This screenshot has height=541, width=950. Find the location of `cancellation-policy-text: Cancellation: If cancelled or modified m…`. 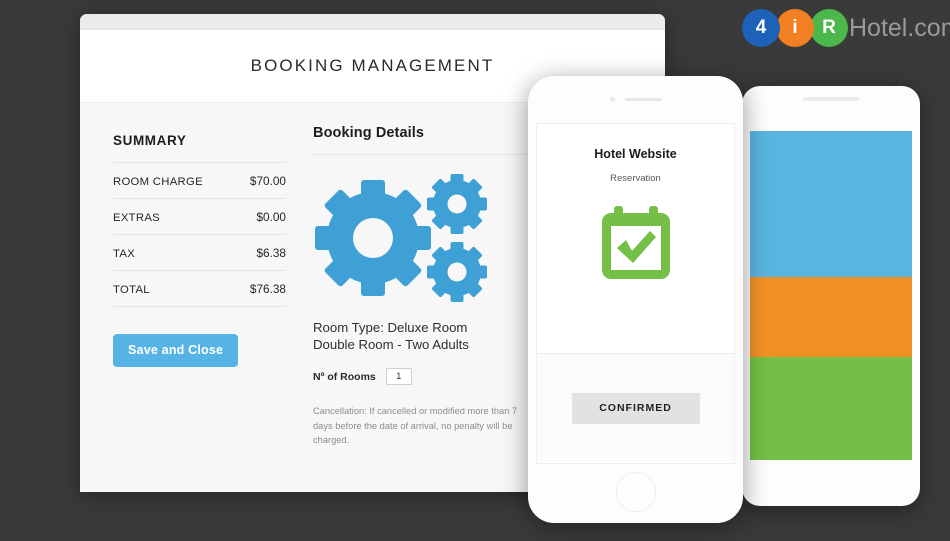

cancellation-policy-text: Cancellation: If cancelled or modified m… is located at coordinates (415, 425).